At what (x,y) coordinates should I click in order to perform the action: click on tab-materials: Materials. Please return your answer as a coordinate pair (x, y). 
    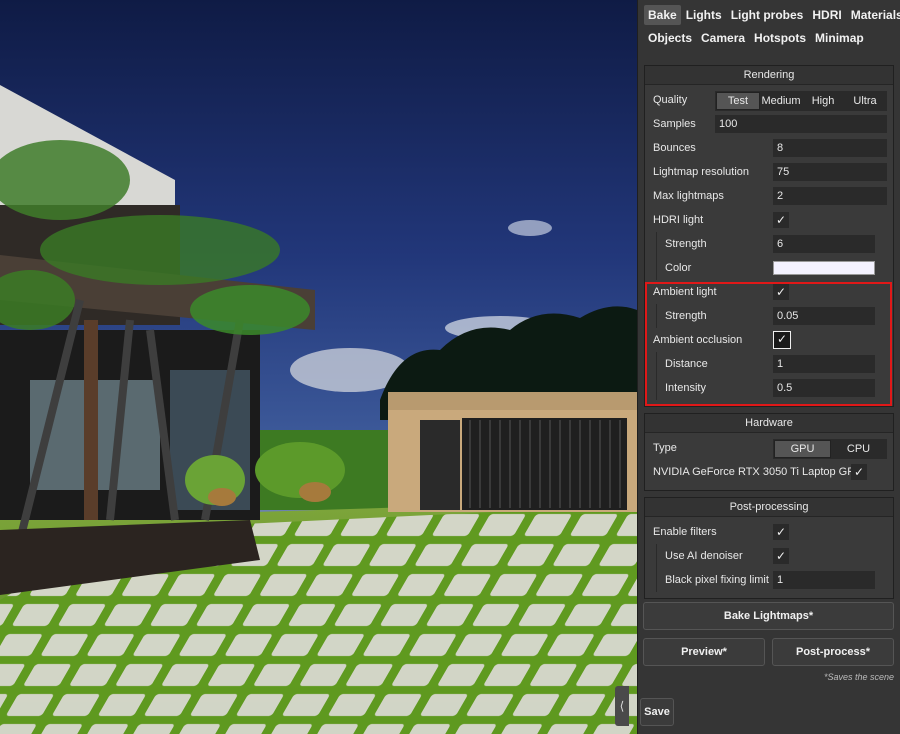
    Looking at the image, I should click on (873, 15).